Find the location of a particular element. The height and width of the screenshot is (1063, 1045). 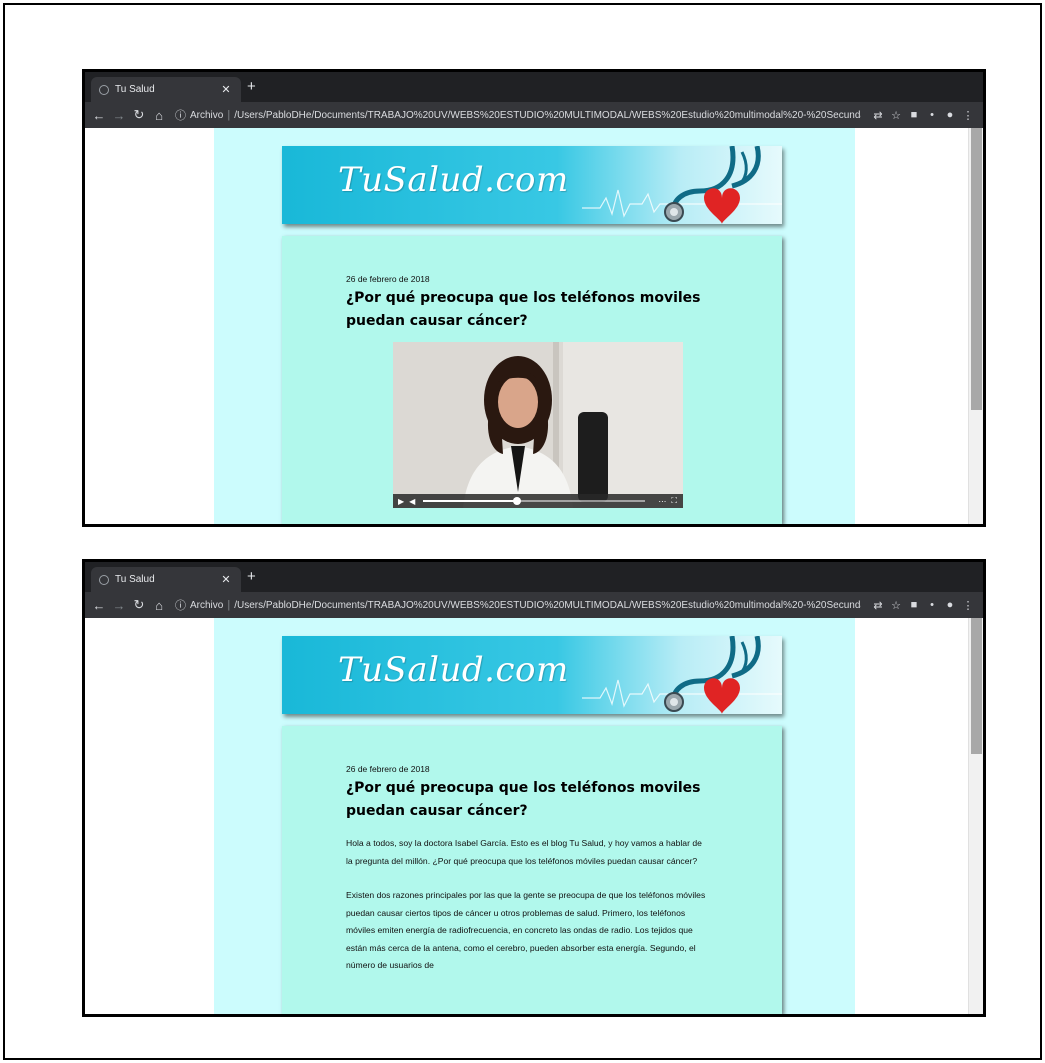

video-controls: ▶ ◀ ⋯ ⛶ is located at coordinates (538, 501).